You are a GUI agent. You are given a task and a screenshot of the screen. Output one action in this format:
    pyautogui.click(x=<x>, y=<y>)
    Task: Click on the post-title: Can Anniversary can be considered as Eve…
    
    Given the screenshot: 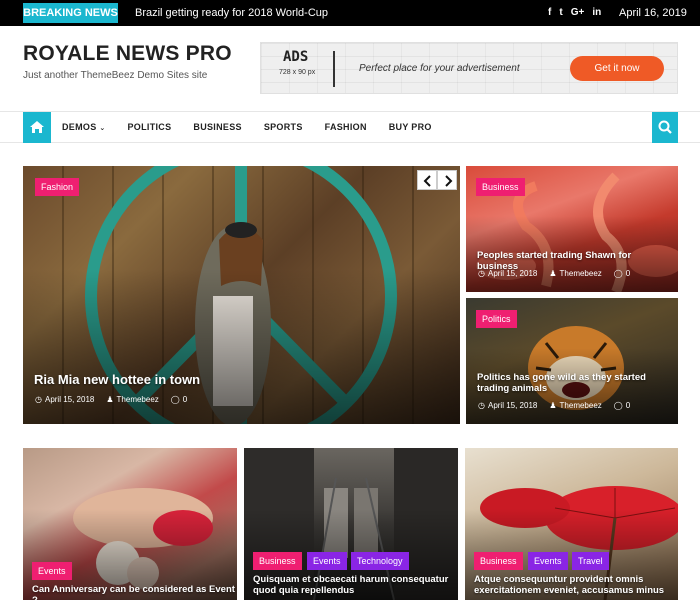 What is the action you would take?
    pyautogui.click(x=134, y=592)
    